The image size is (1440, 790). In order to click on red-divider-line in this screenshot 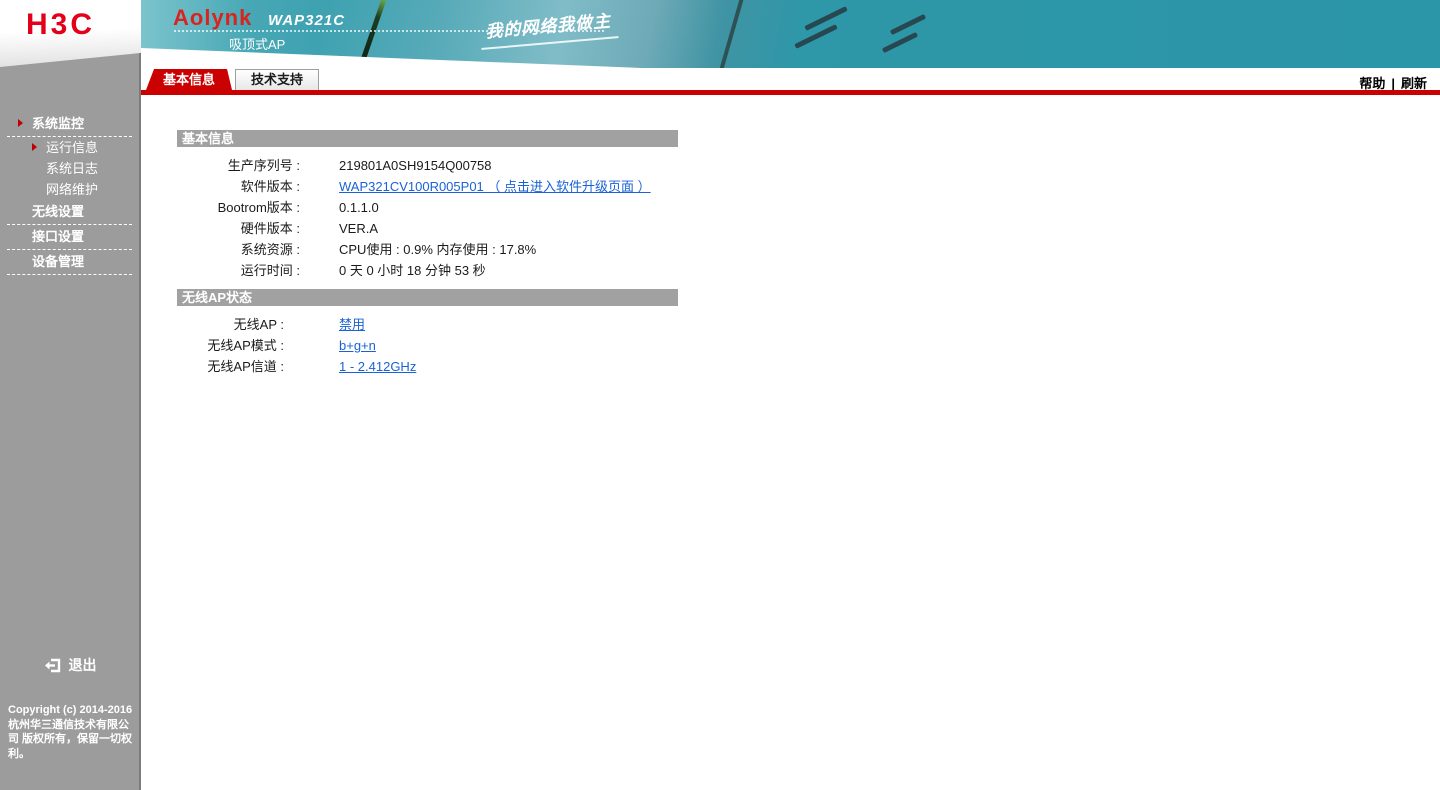, I will do `click(790, 92)`.